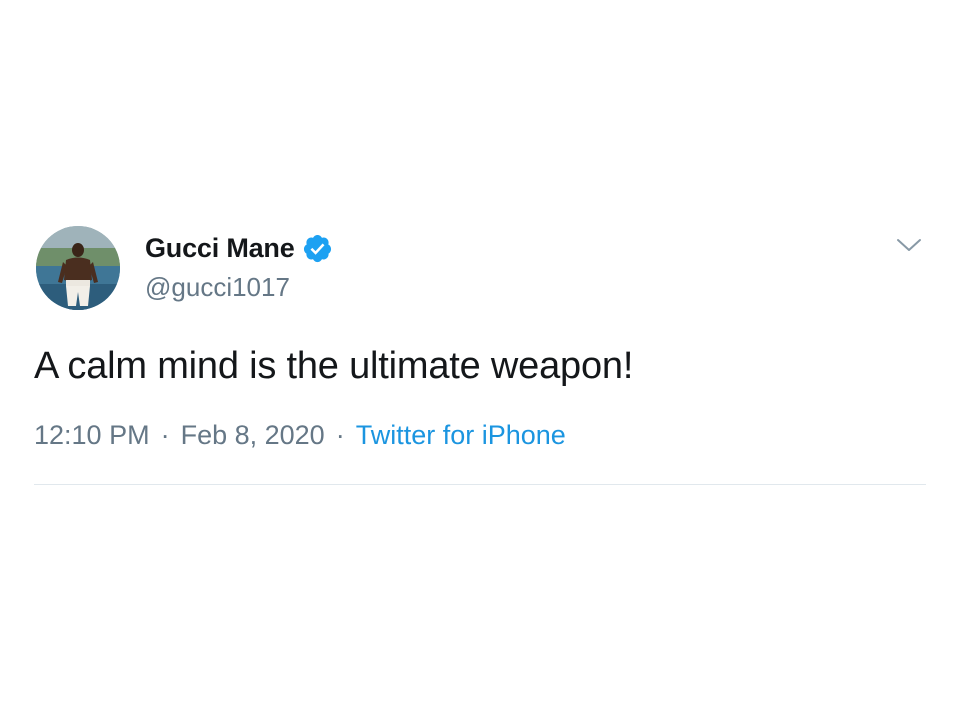 This screenshot has height=720, width=960. What do you see at coordinates (217, 287) in the screenshot?
I see `user-handle: @gucci1017` at bounding box center [217, 287].